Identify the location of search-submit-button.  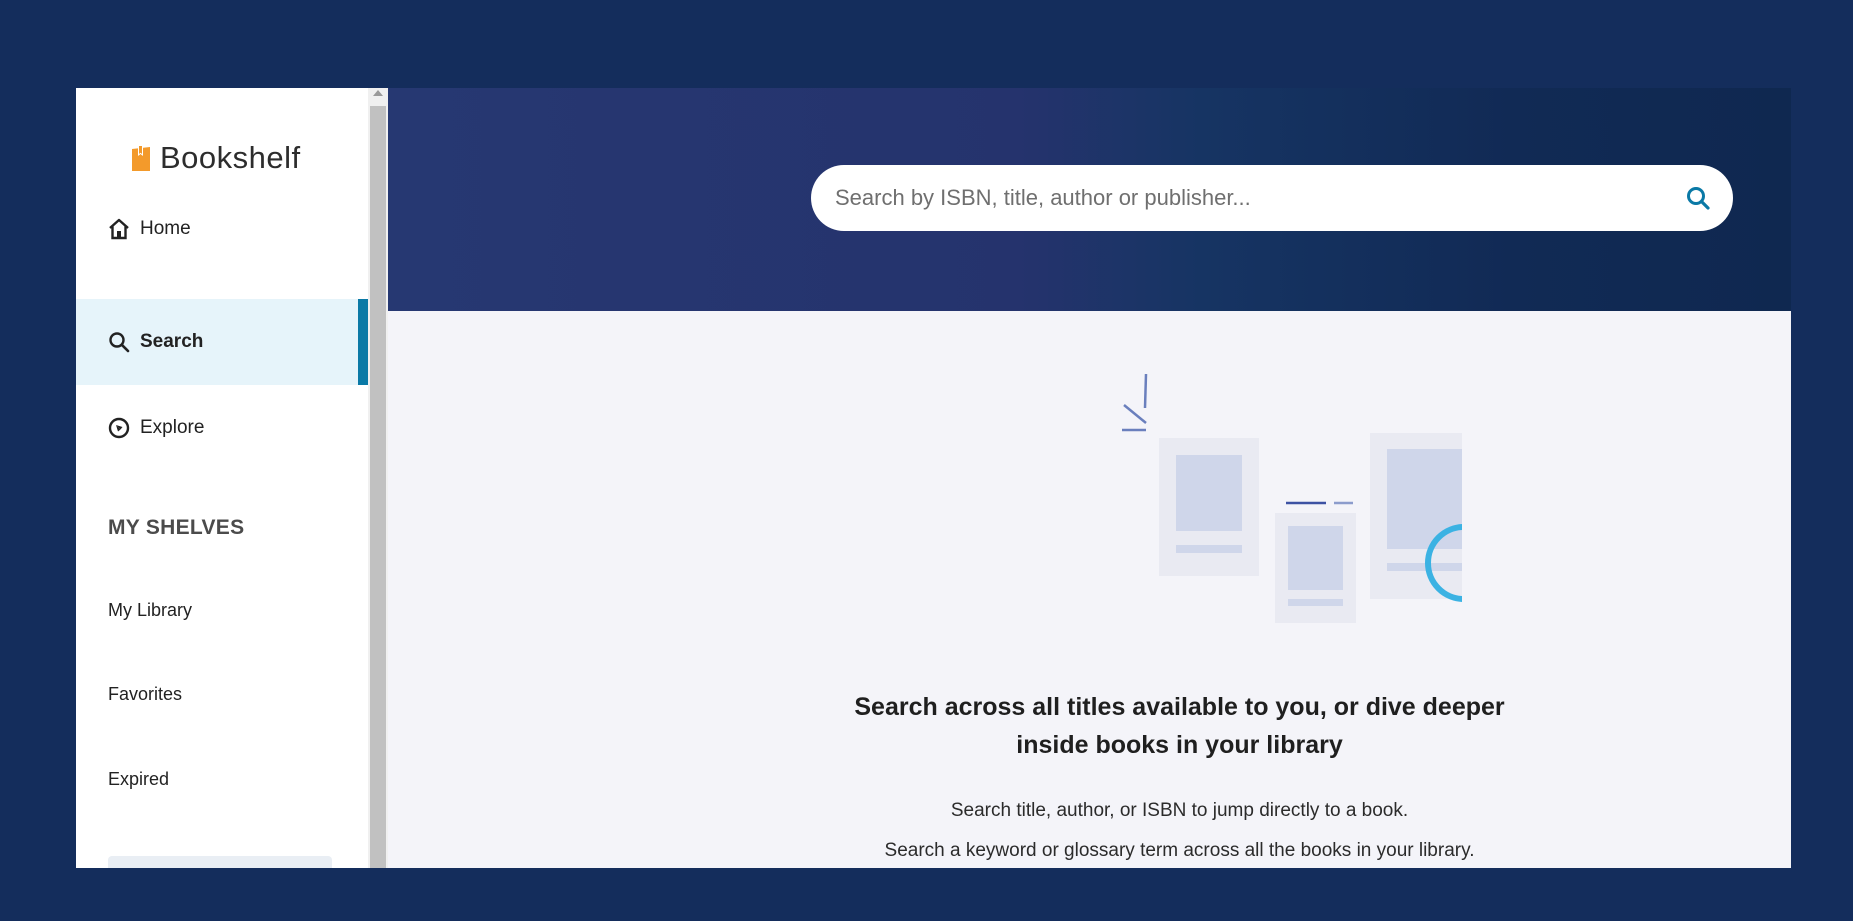
(1698, 198).